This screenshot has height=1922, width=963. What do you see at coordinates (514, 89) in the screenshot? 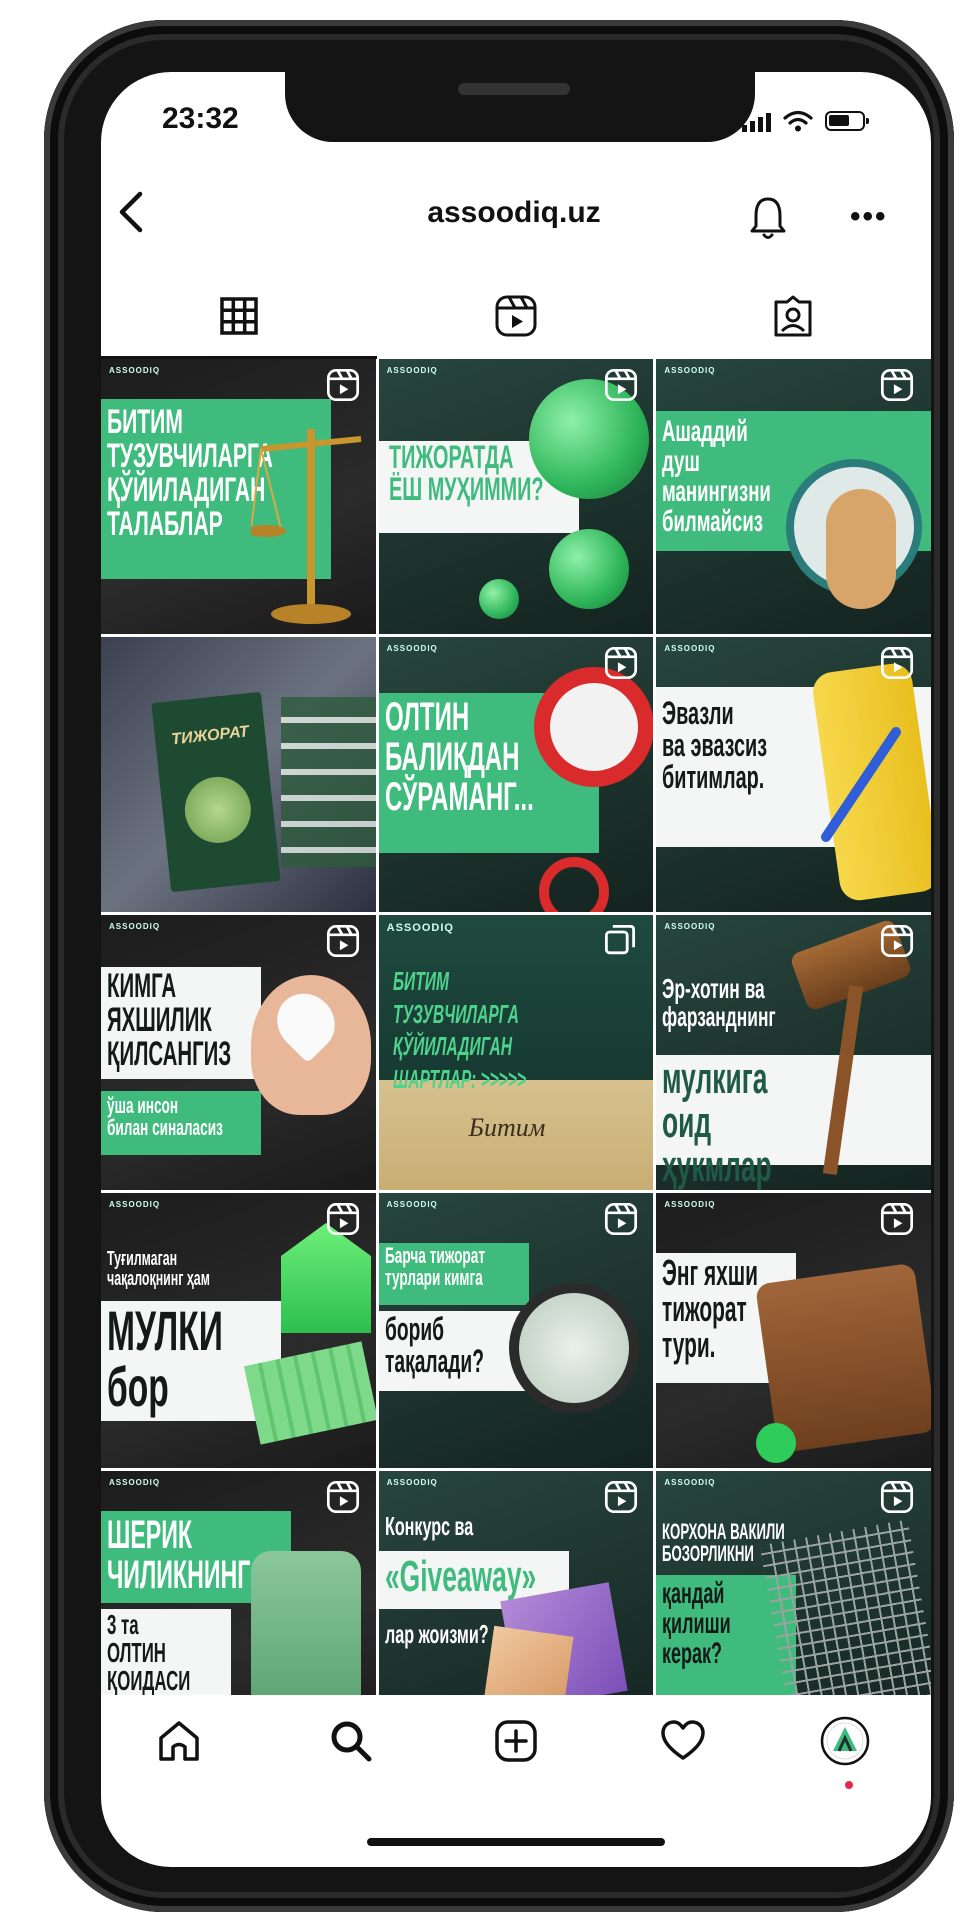
I see `speaker` at bounding box center [514, 89].